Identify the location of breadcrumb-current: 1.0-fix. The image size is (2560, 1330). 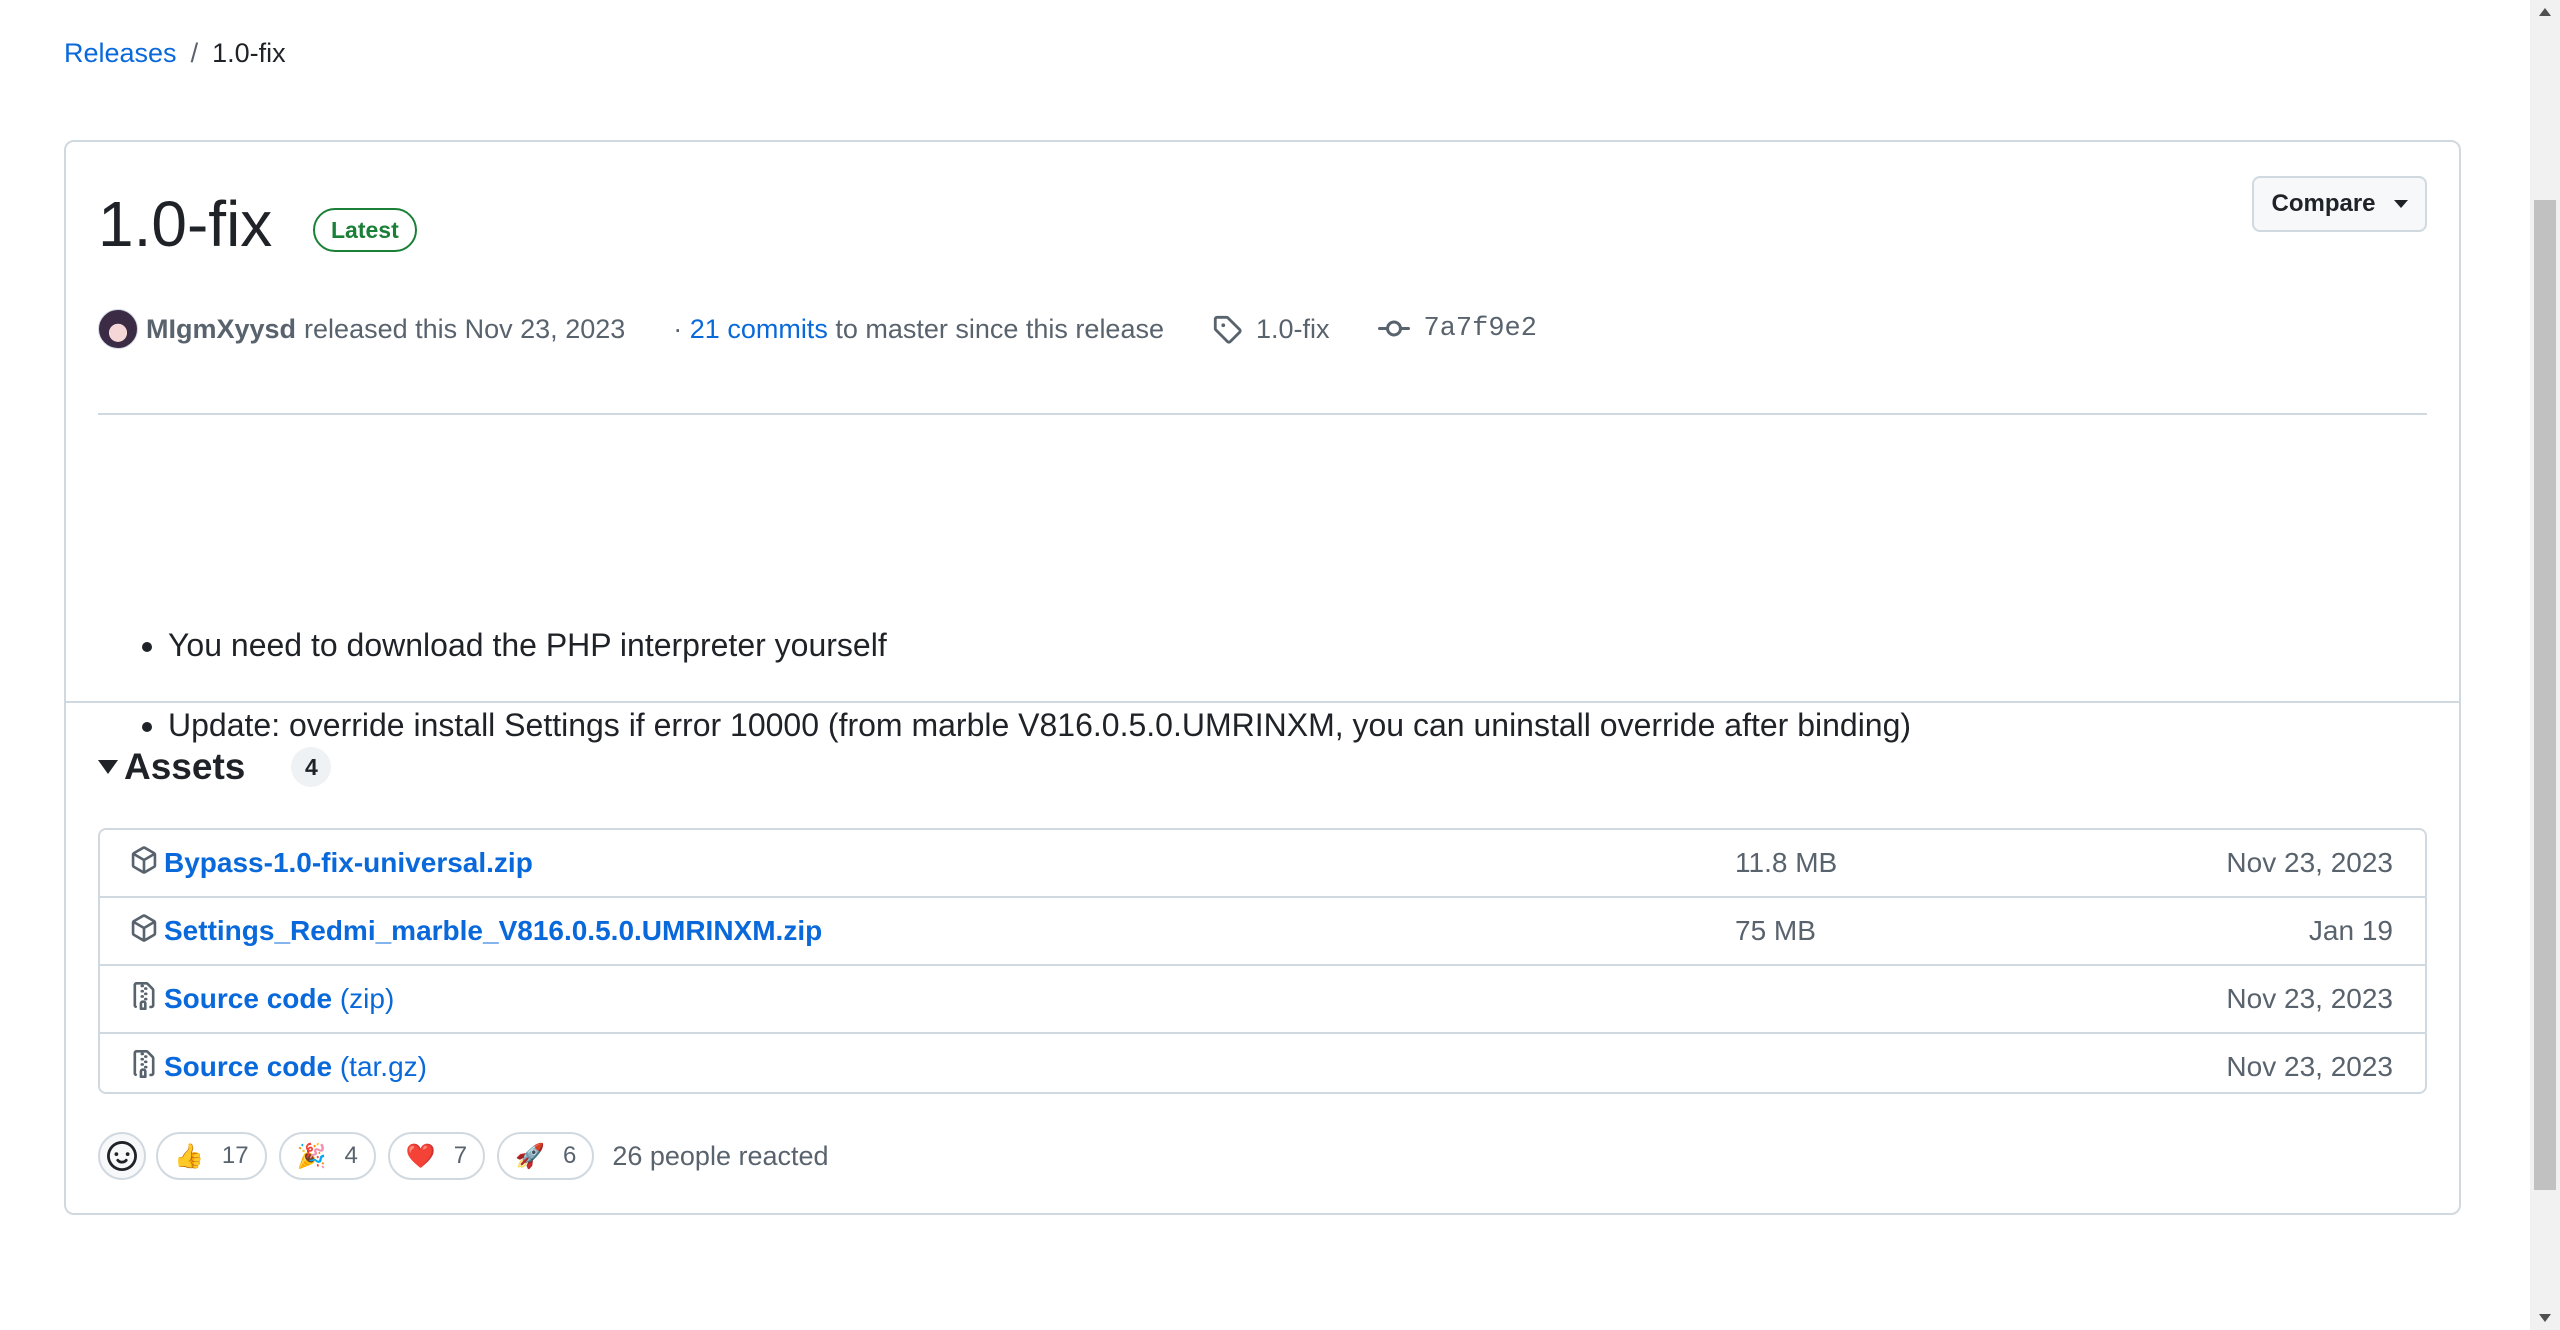
(249, 53).